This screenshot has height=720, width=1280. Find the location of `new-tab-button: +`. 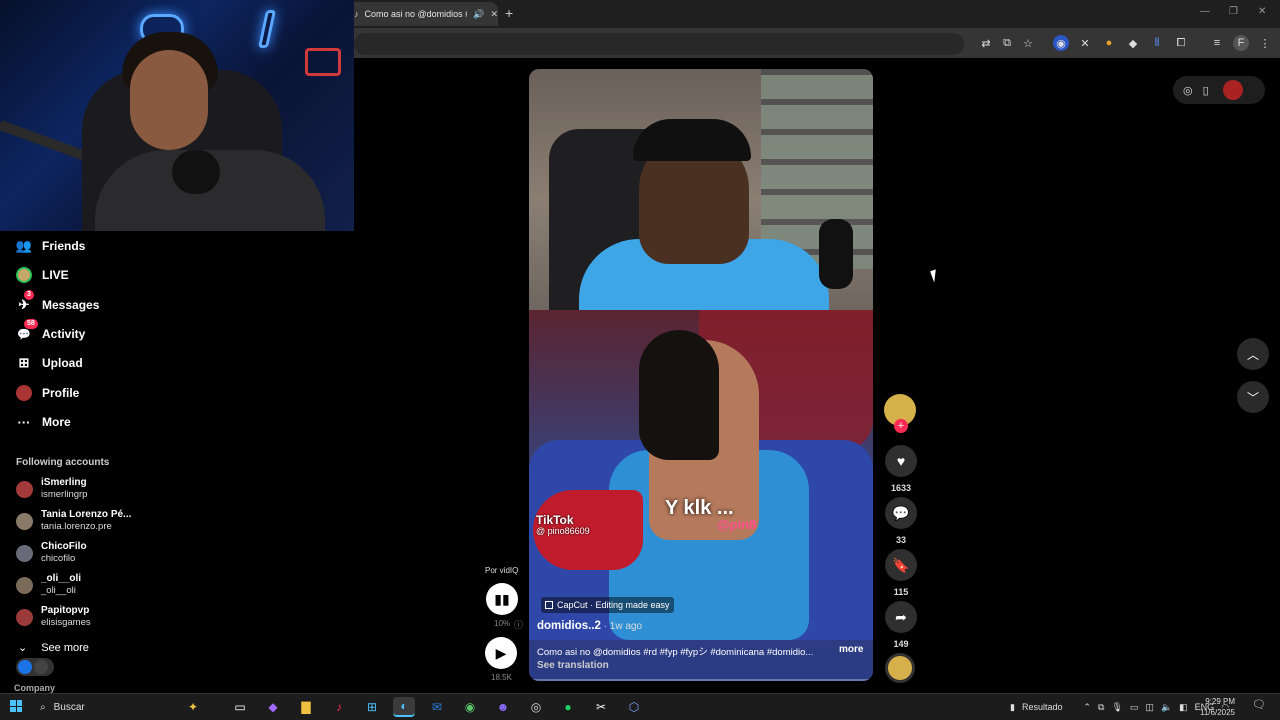

new-tab-button: + is located at coordinates (509, 13).